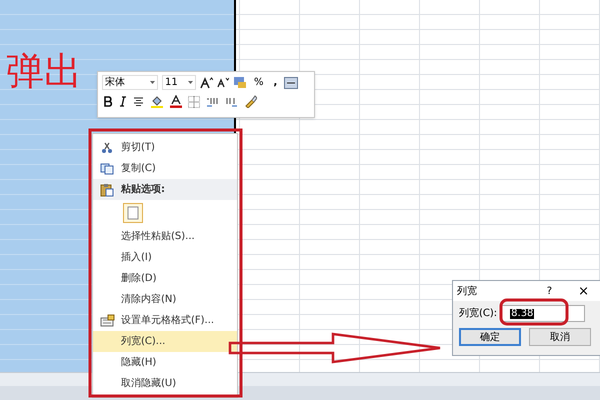 This screenshot has width=600, height=400. I want to click on comma-style-button: ,, so click(275, 82).